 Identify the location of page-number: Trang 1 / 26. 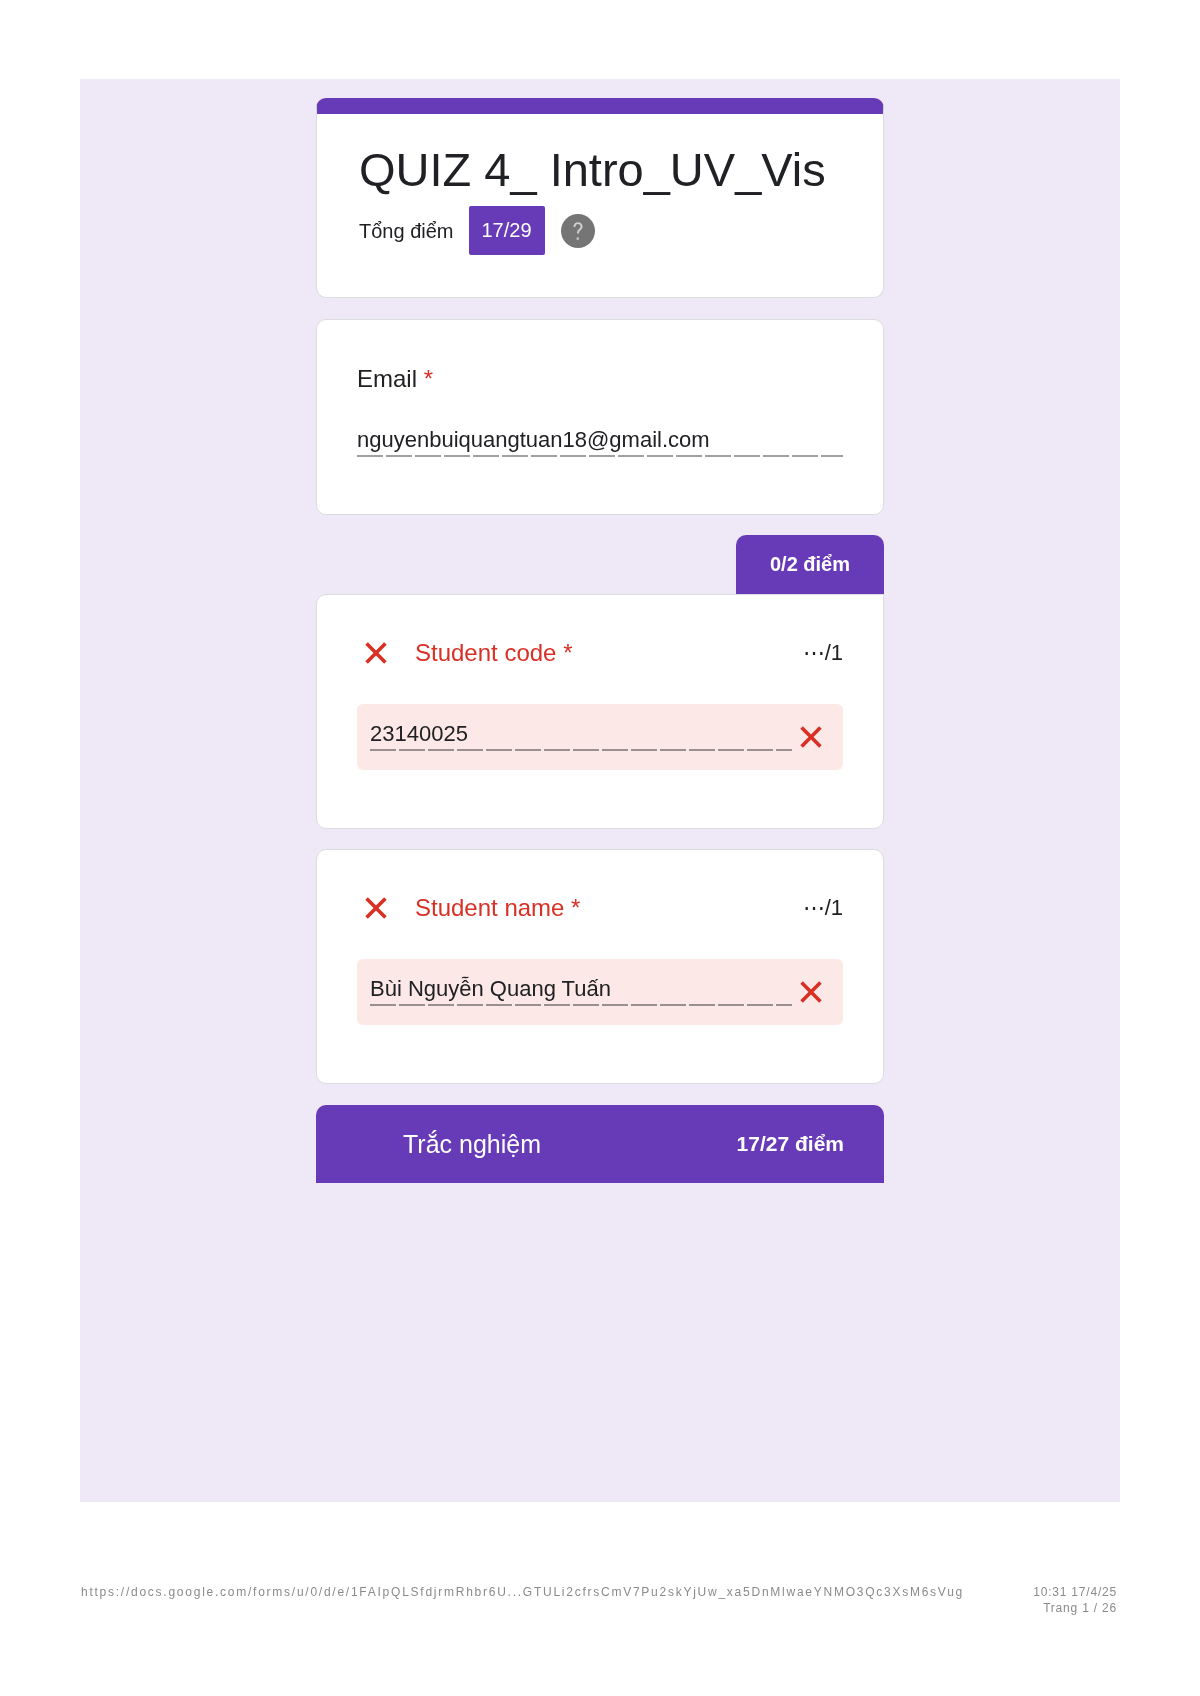
(1080, 1608).